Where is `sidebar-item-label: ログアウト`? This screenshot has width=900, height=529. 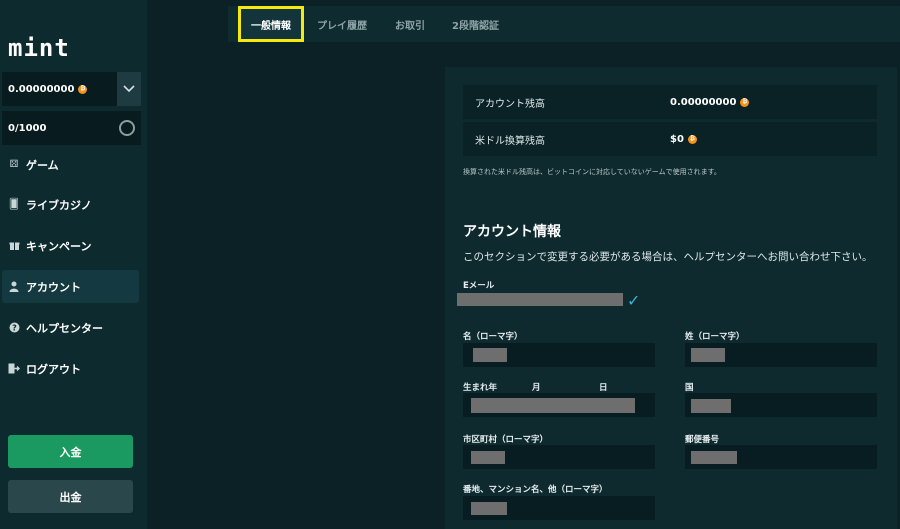 sidebar-item-label: ログアウト is located at coordinates (53, 369).